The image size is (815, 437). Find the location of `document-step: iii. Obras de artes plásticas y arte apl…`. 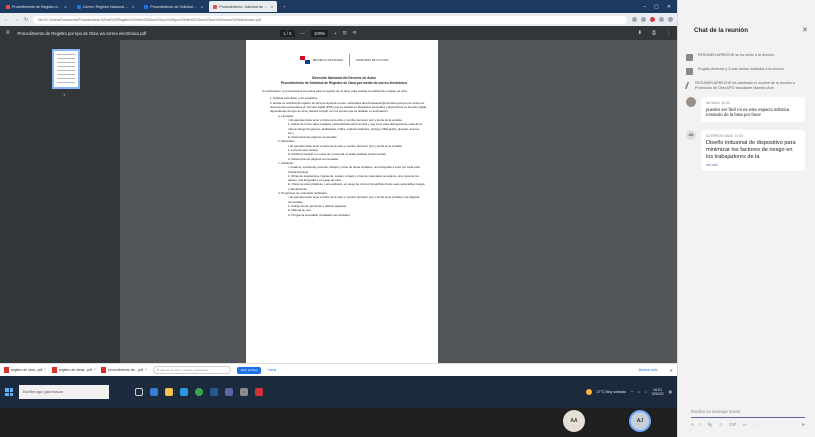

document-step: iii. Obras de artes plásticas y arte apl… is located at coordinates (356, 186).